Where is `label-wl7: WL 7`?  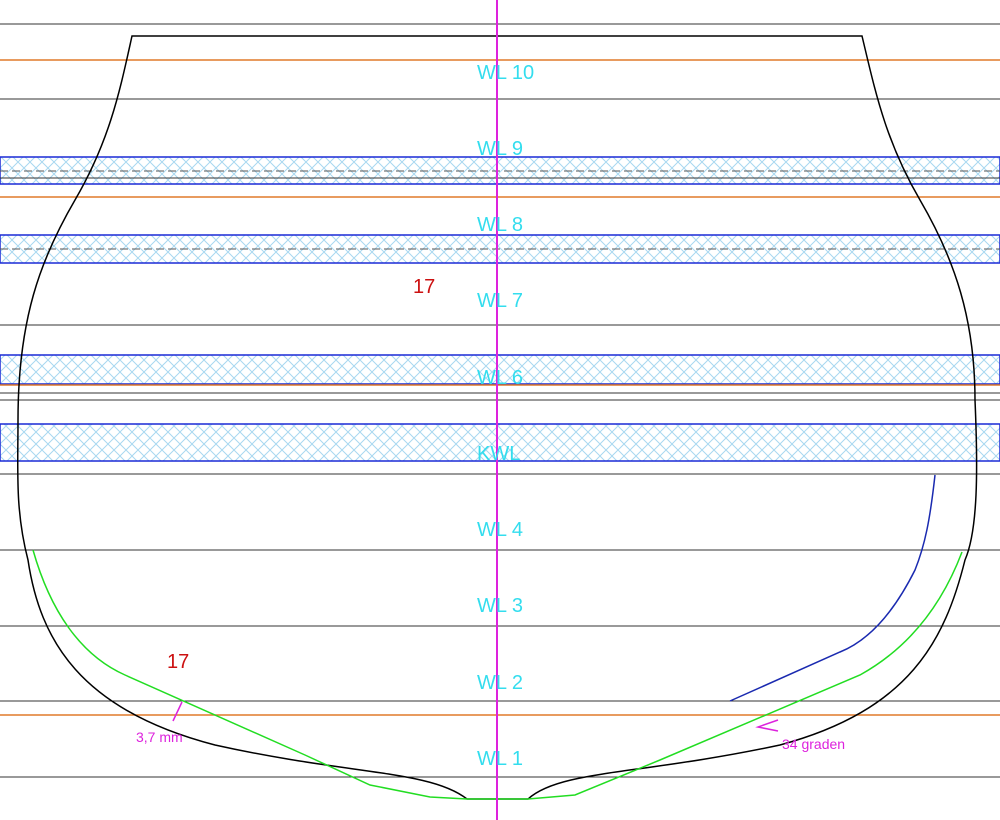
label-wl7: WL 7 is located at coordinates (500, 301).